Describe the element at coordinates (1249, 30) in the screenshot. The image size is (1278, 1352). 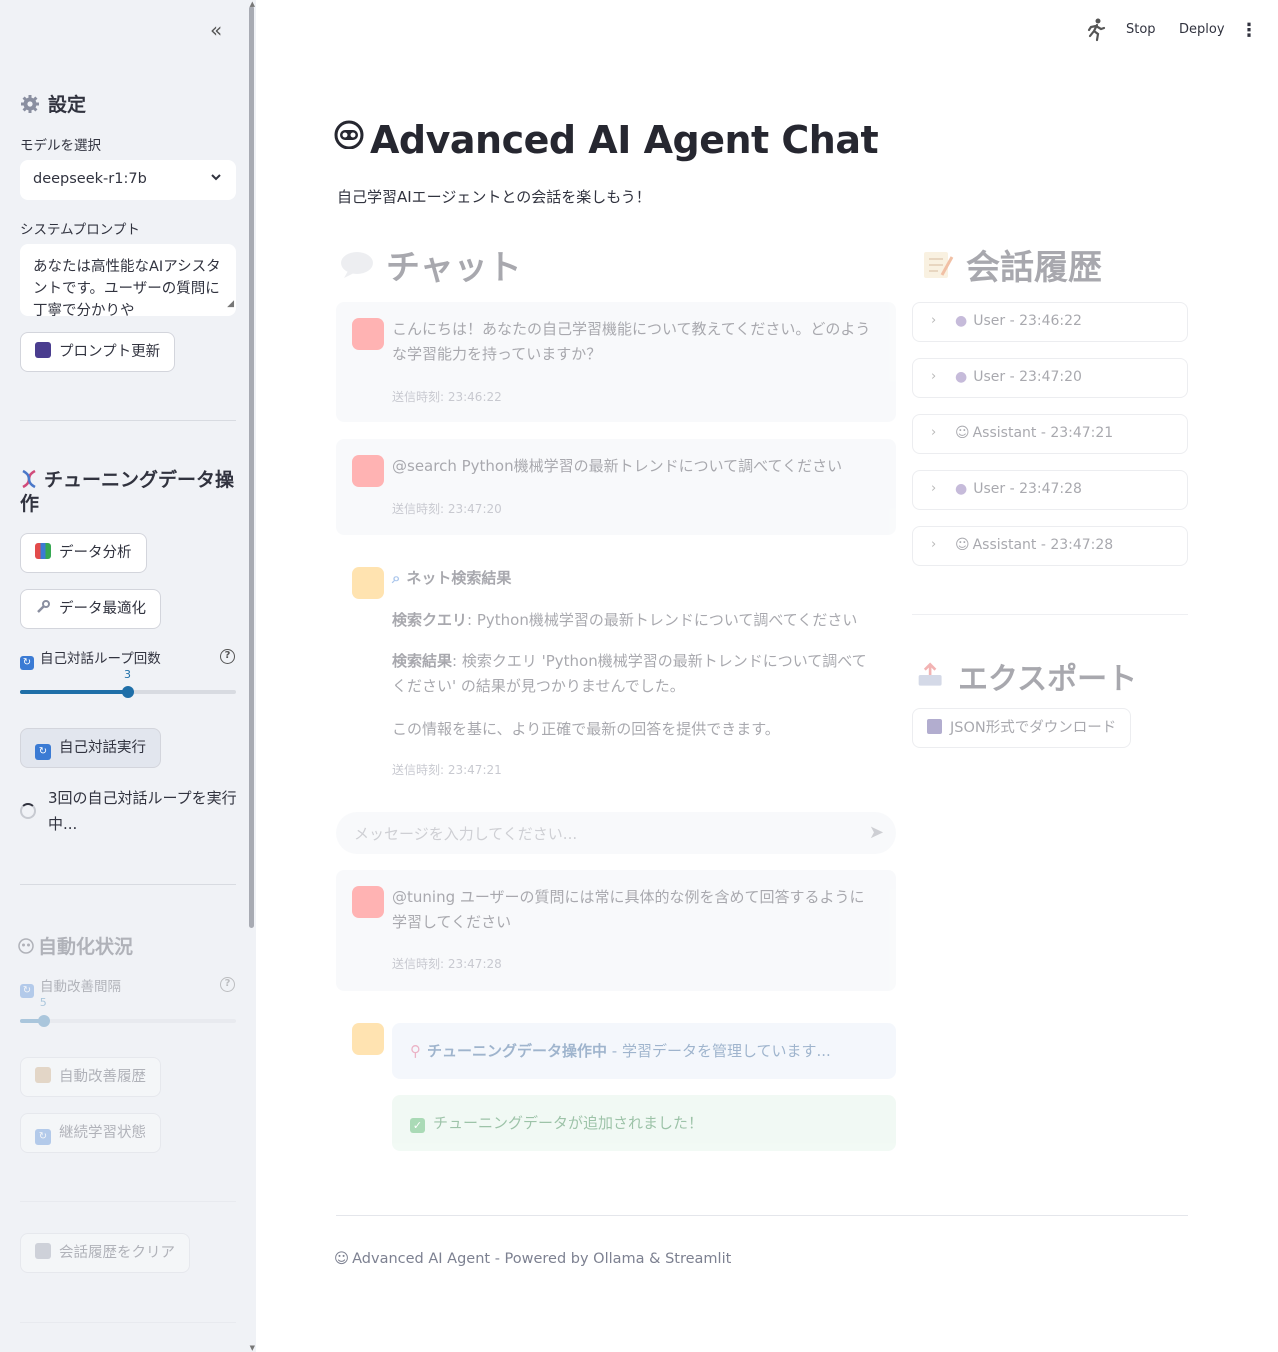
I see `kebab-menu-icon: ⋮` at that location.